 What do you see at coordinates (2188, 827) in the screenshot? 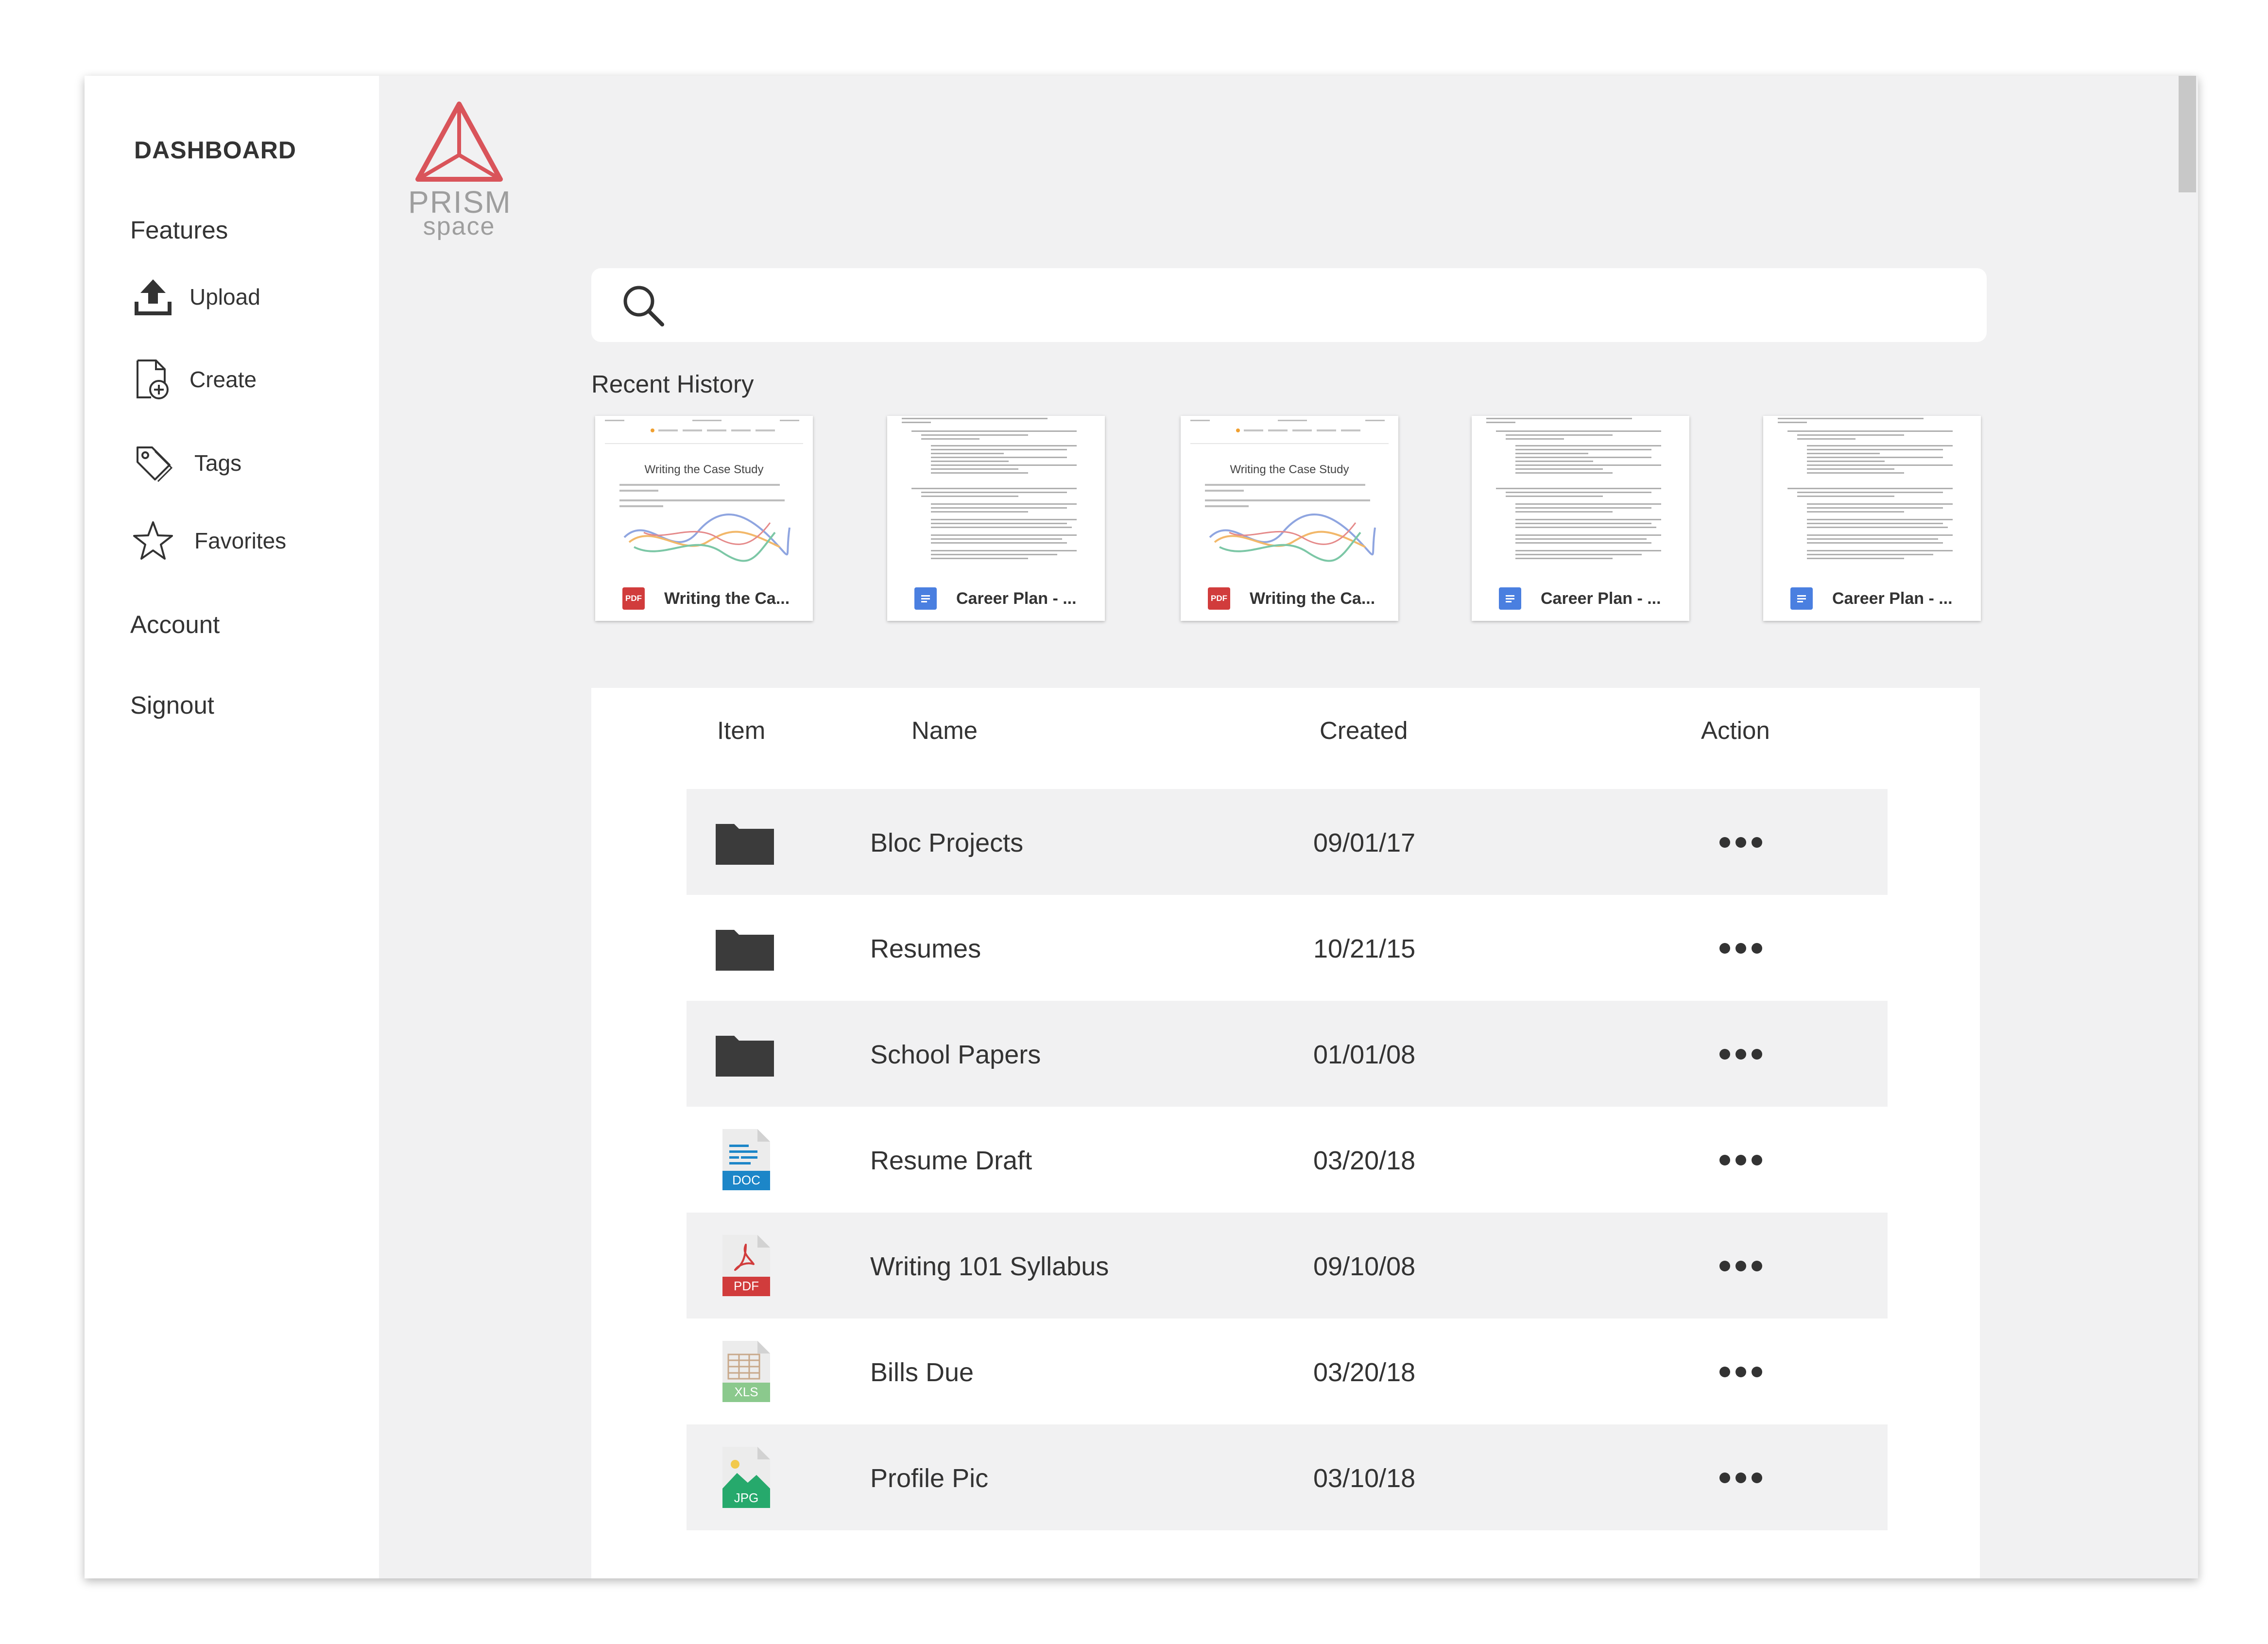
I see `scrollbar` at bounding box center [2188, 827].